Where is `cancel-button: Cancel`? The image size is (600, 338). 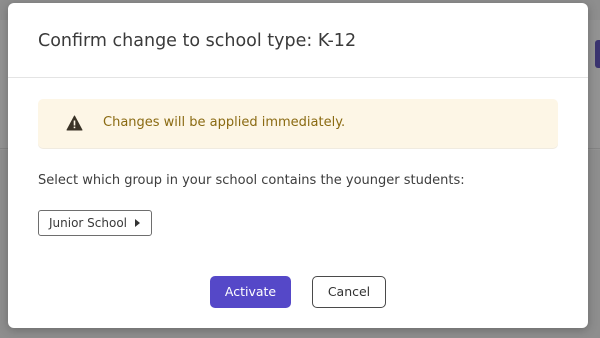
cancel-button: Cancel is located at coordinates (349, 292).